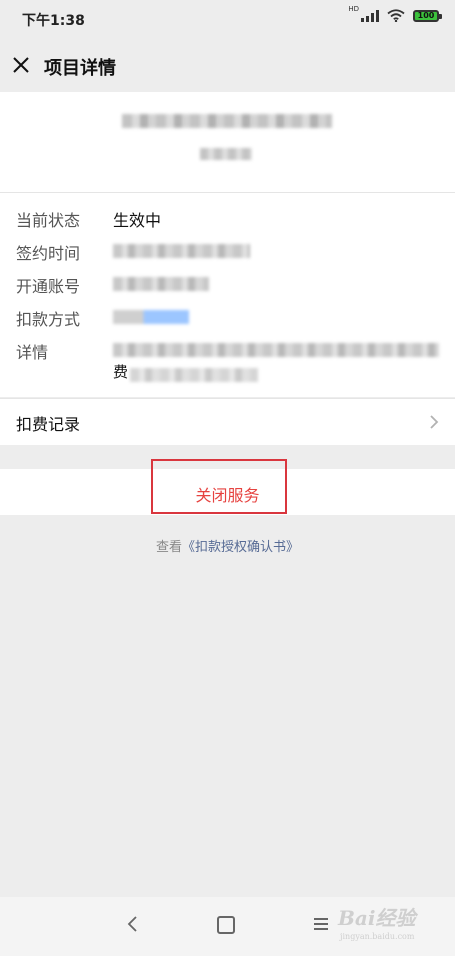 The image size is (455, 956). What do you see at coordinates (181, 251) in the screenshot?
I see `redacted-sign-time` at bounding box center [181, 251].